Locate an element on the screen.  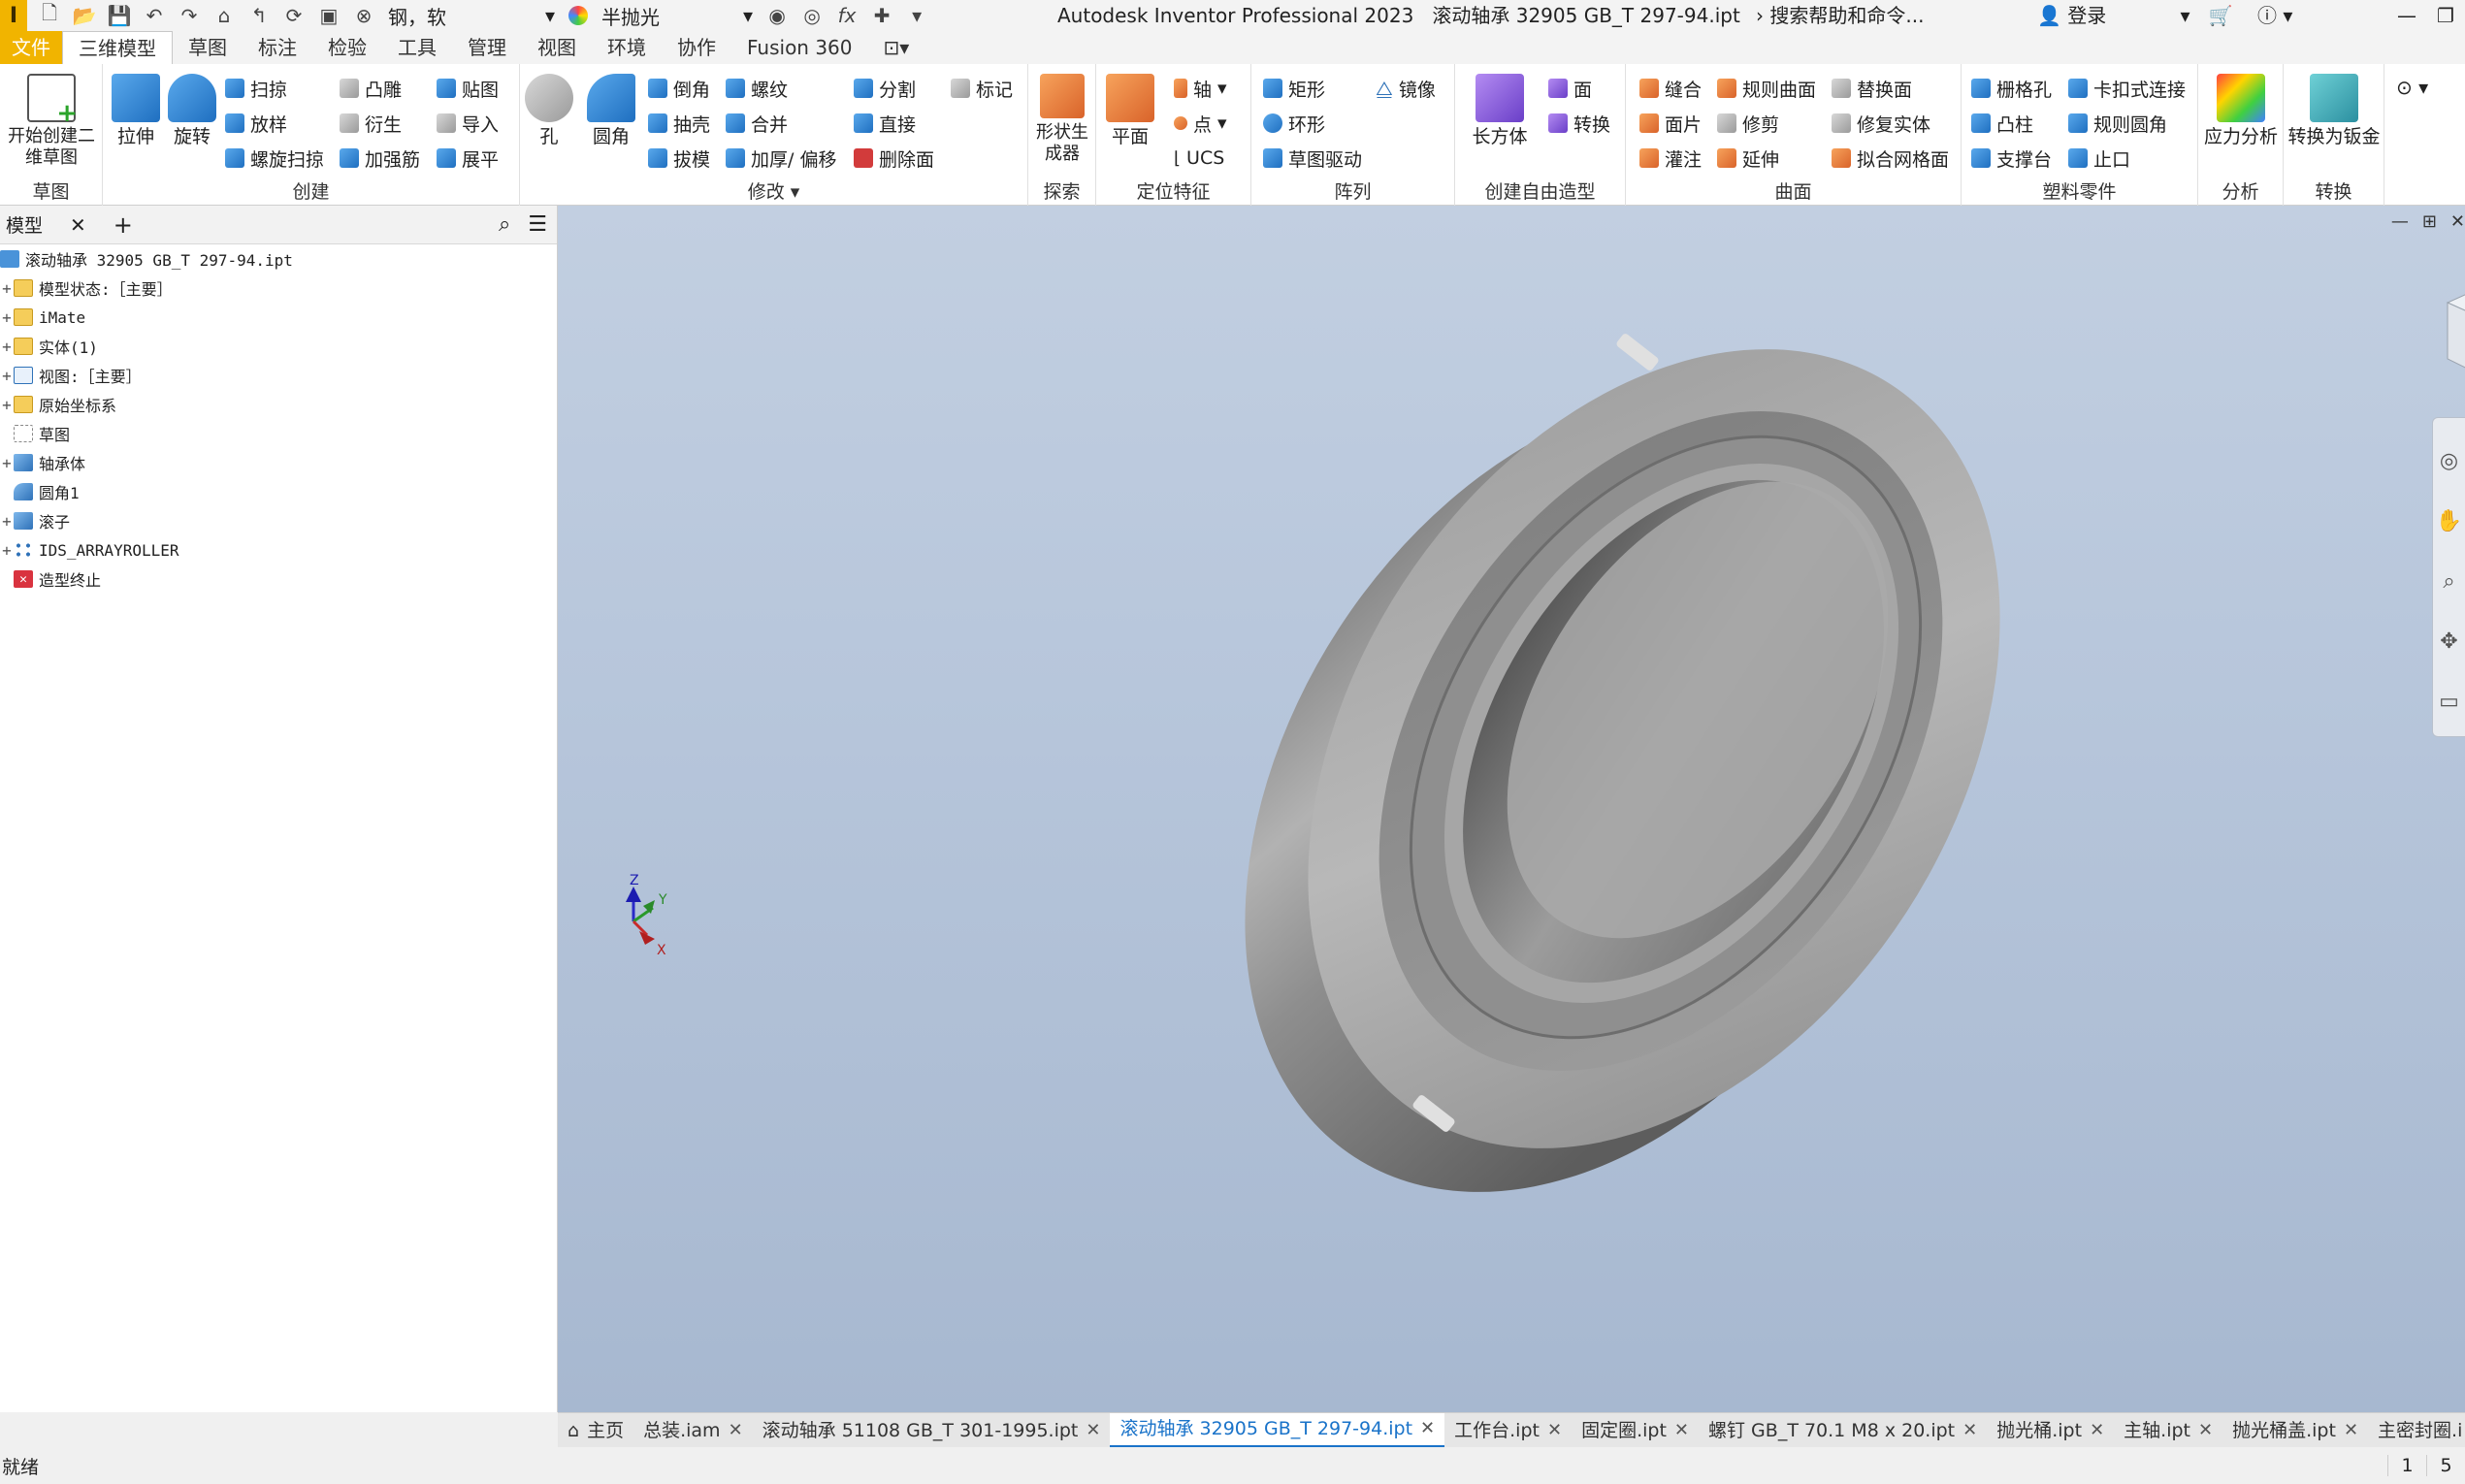
orbit-icon: ✥ is located at coordinates (2449, 642).